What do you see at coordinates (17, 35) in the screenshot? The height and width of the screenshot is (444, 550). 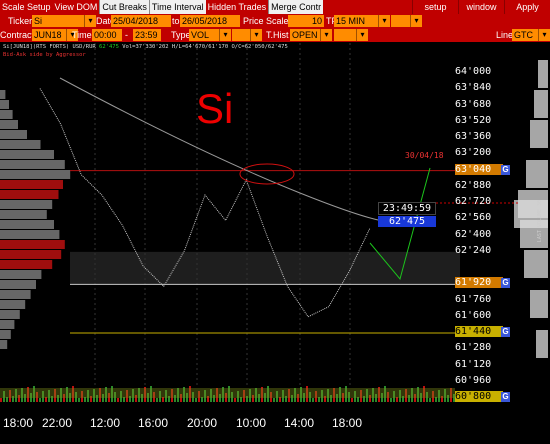 I see `contract-label: Contract` at bounding box center [17, 35].